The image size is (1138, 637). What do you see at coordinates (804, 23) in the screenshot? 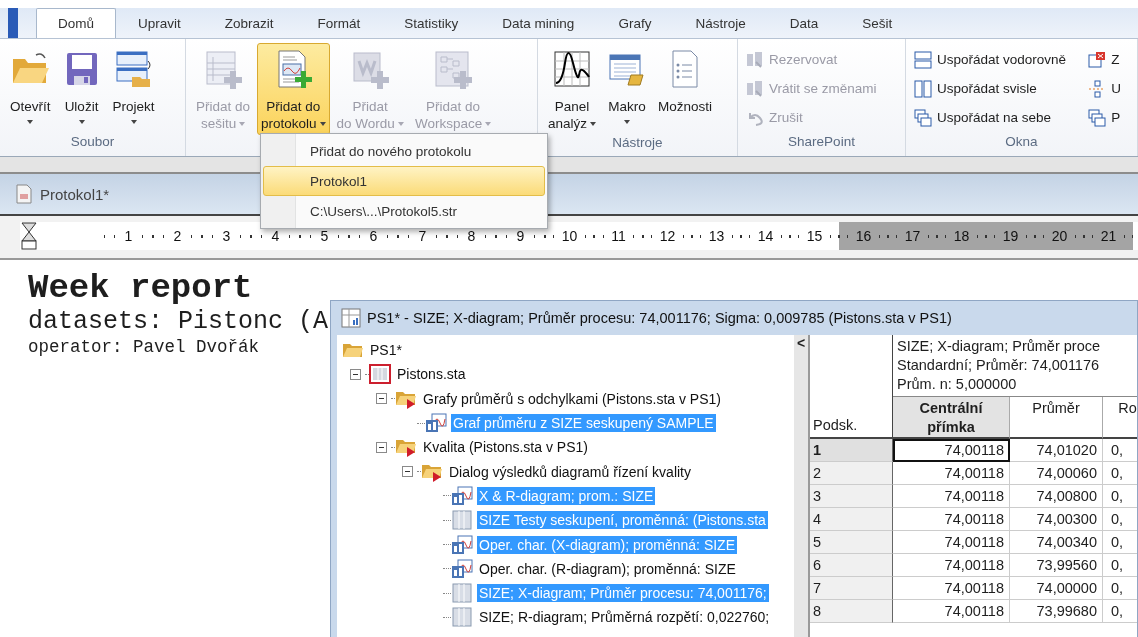
I see `ribbon-tab: Data` at bounding box center [804, 23].